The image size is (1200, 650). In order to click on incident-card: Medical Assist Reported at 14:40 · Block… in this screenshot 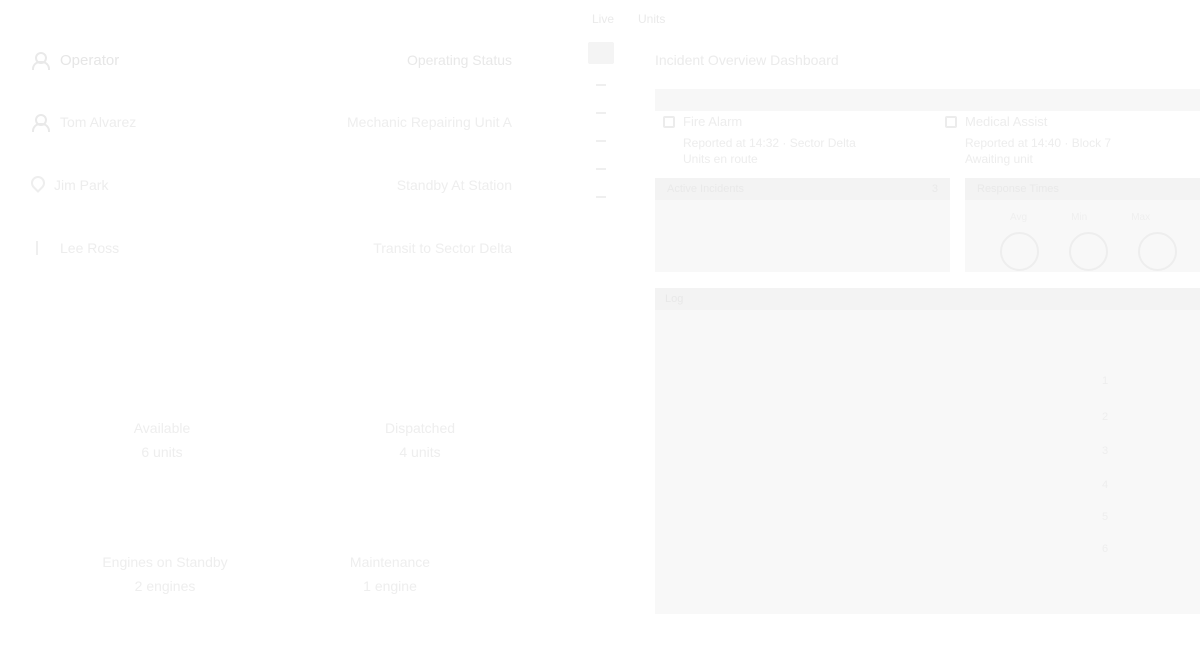, I will do `click(1072, 146)`.